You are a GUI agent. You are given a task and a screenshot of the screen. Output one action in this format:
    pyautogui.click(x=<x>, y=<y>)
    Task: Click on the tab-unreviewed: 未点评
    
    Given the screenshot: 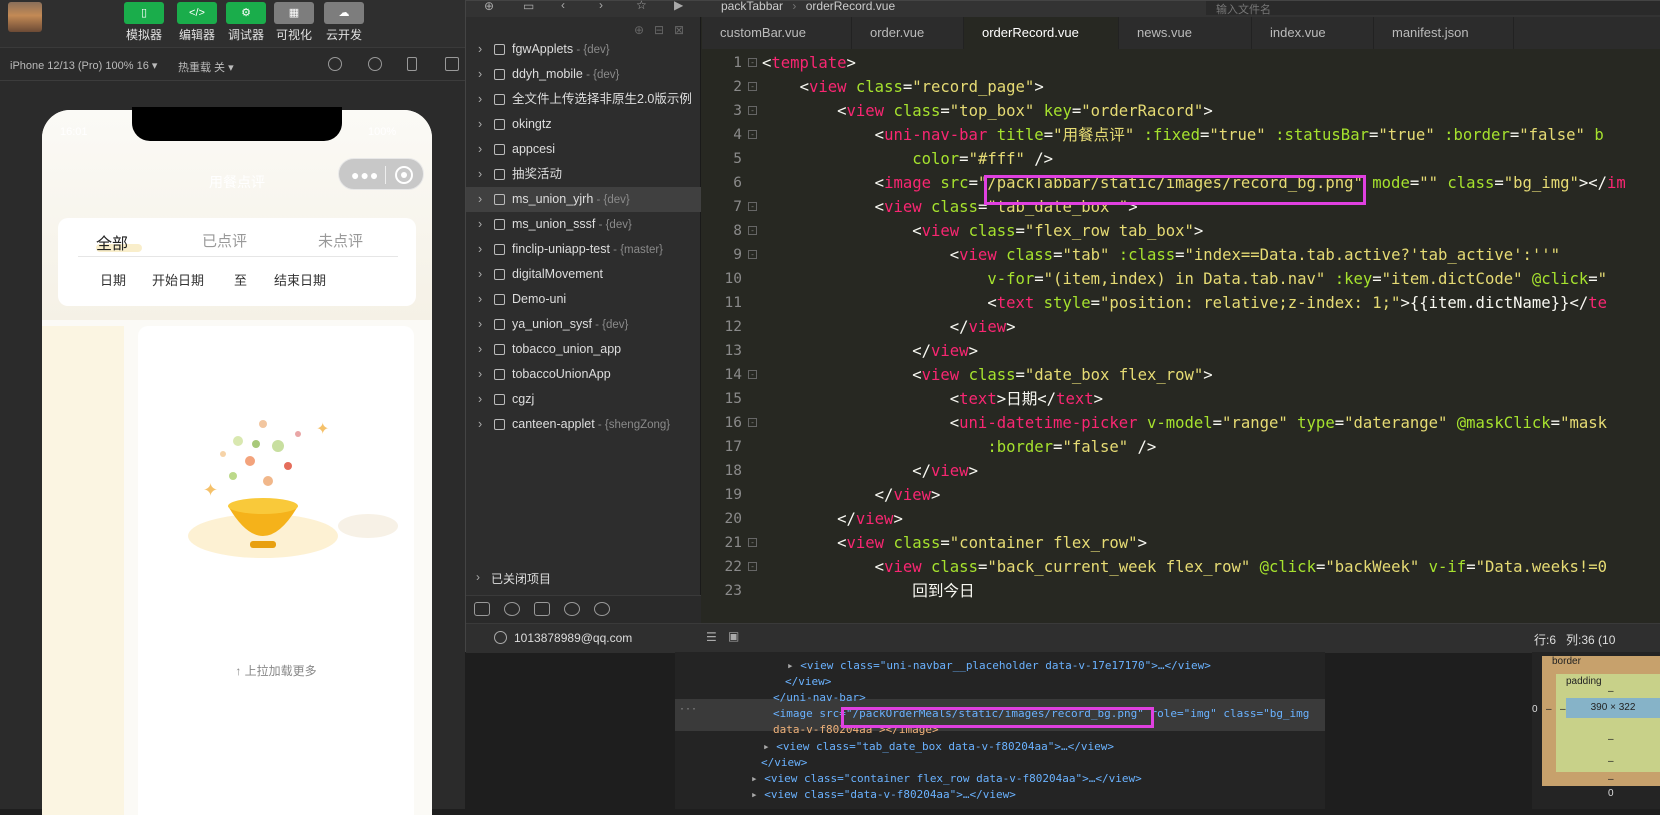 What is the action you would take?
    pyautogui.click(x=340, y=240)
    